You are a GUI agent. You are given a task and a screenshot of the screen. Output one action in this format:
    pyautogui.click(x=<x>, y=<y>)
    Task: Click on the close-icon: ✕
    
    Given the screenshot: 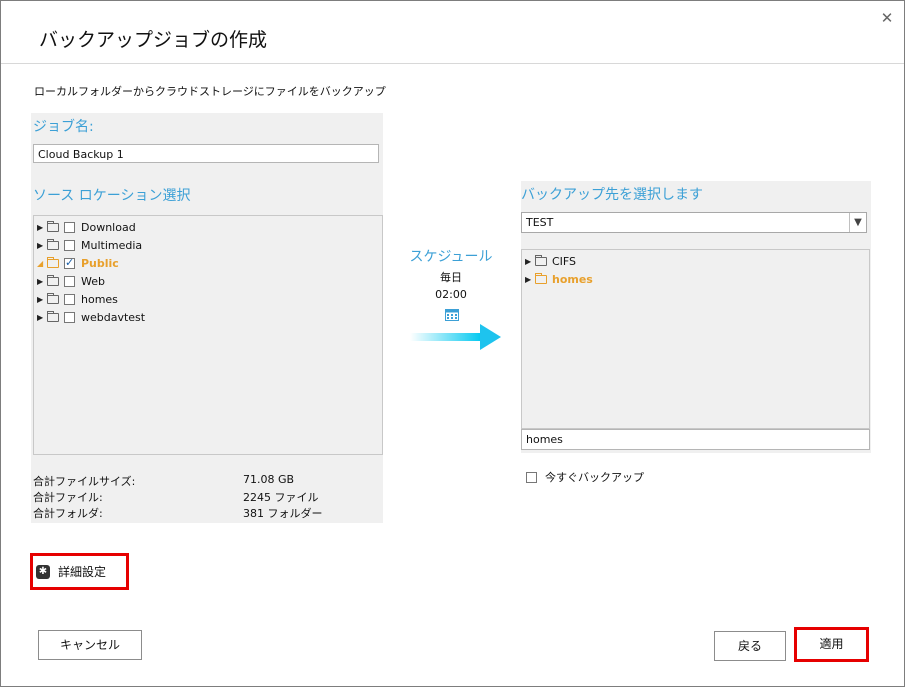 What is the action you would take?
    pyautogui.click(x=887, y=18)
    